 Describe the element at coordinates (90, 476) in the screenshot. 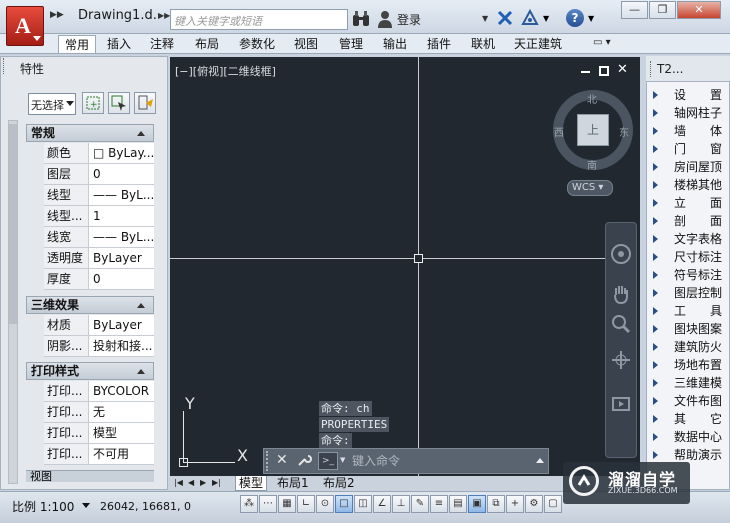

I see `section-view: 视图` at that location.